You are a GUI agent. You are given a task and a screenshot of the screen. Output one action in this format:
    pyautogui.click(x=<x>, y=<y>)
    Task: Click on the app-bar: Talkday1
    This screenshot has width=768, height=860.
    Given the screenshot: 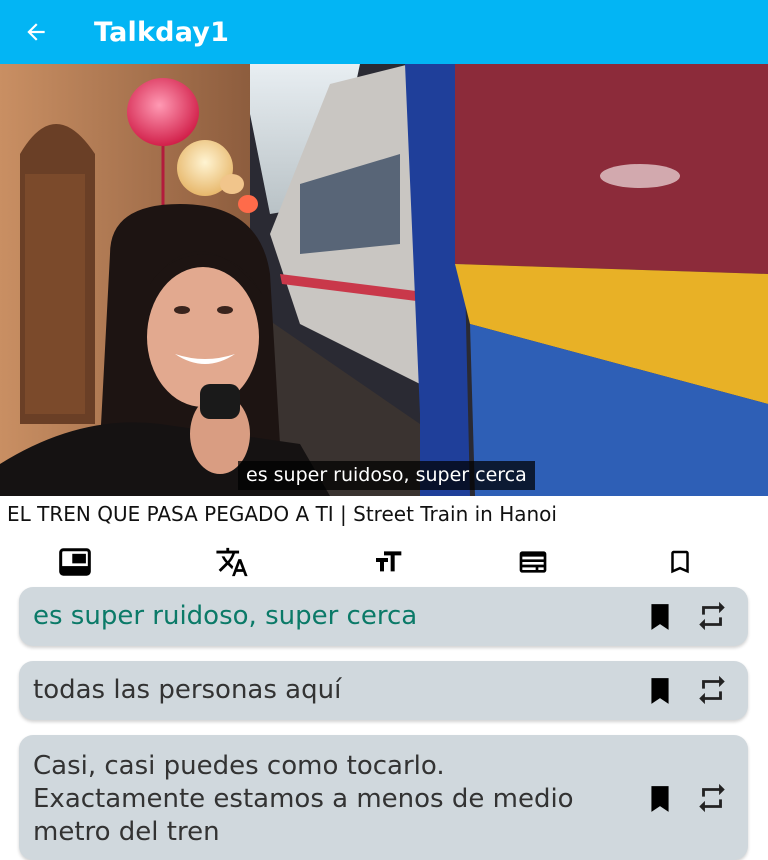 What is the action you would take?
    pyautogui.click(x=384, y=32)
    